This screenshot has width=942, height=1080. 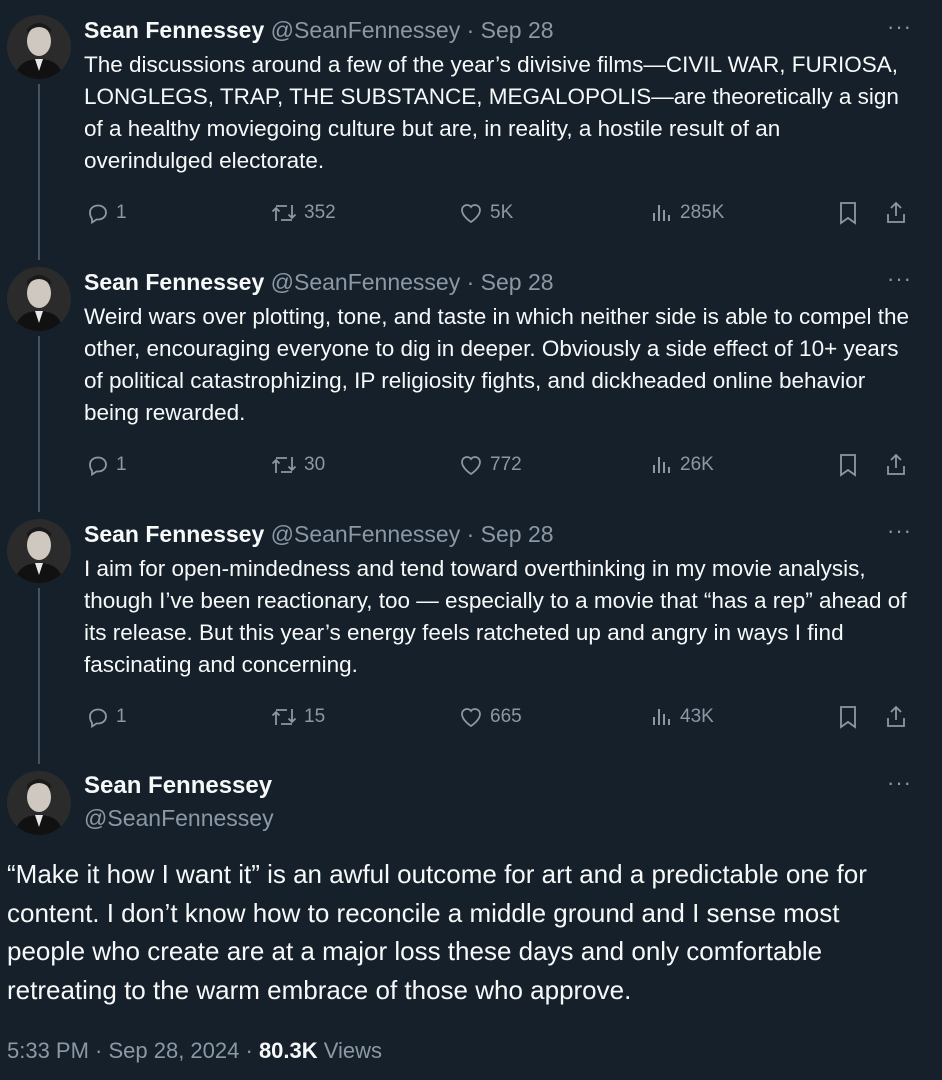 I want to click on like-button: 665, so click(x=490, y=717).